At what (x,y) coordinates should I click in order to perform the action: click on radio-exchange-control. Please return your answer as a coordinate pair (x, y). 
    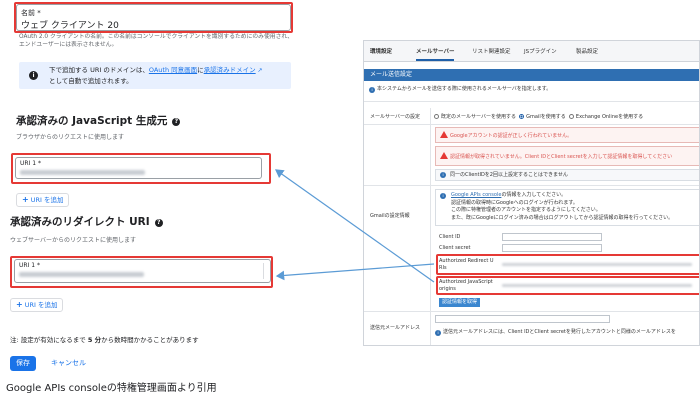
    Looking at the image, I should click on (571, 116).